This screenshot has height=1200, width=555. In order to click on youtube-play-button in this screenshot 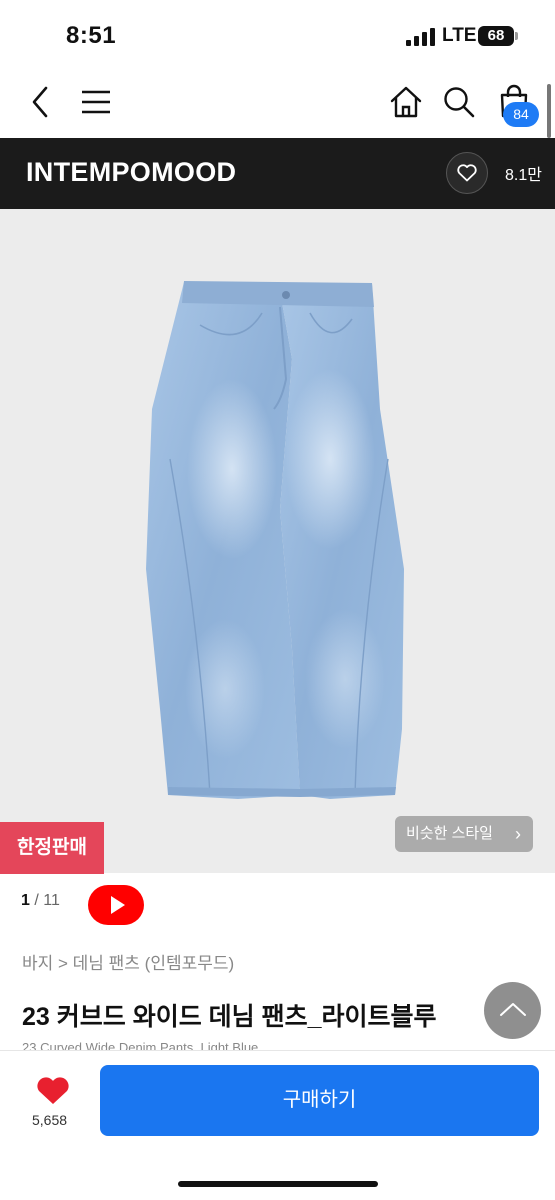, I will do `click(116, 905)`.